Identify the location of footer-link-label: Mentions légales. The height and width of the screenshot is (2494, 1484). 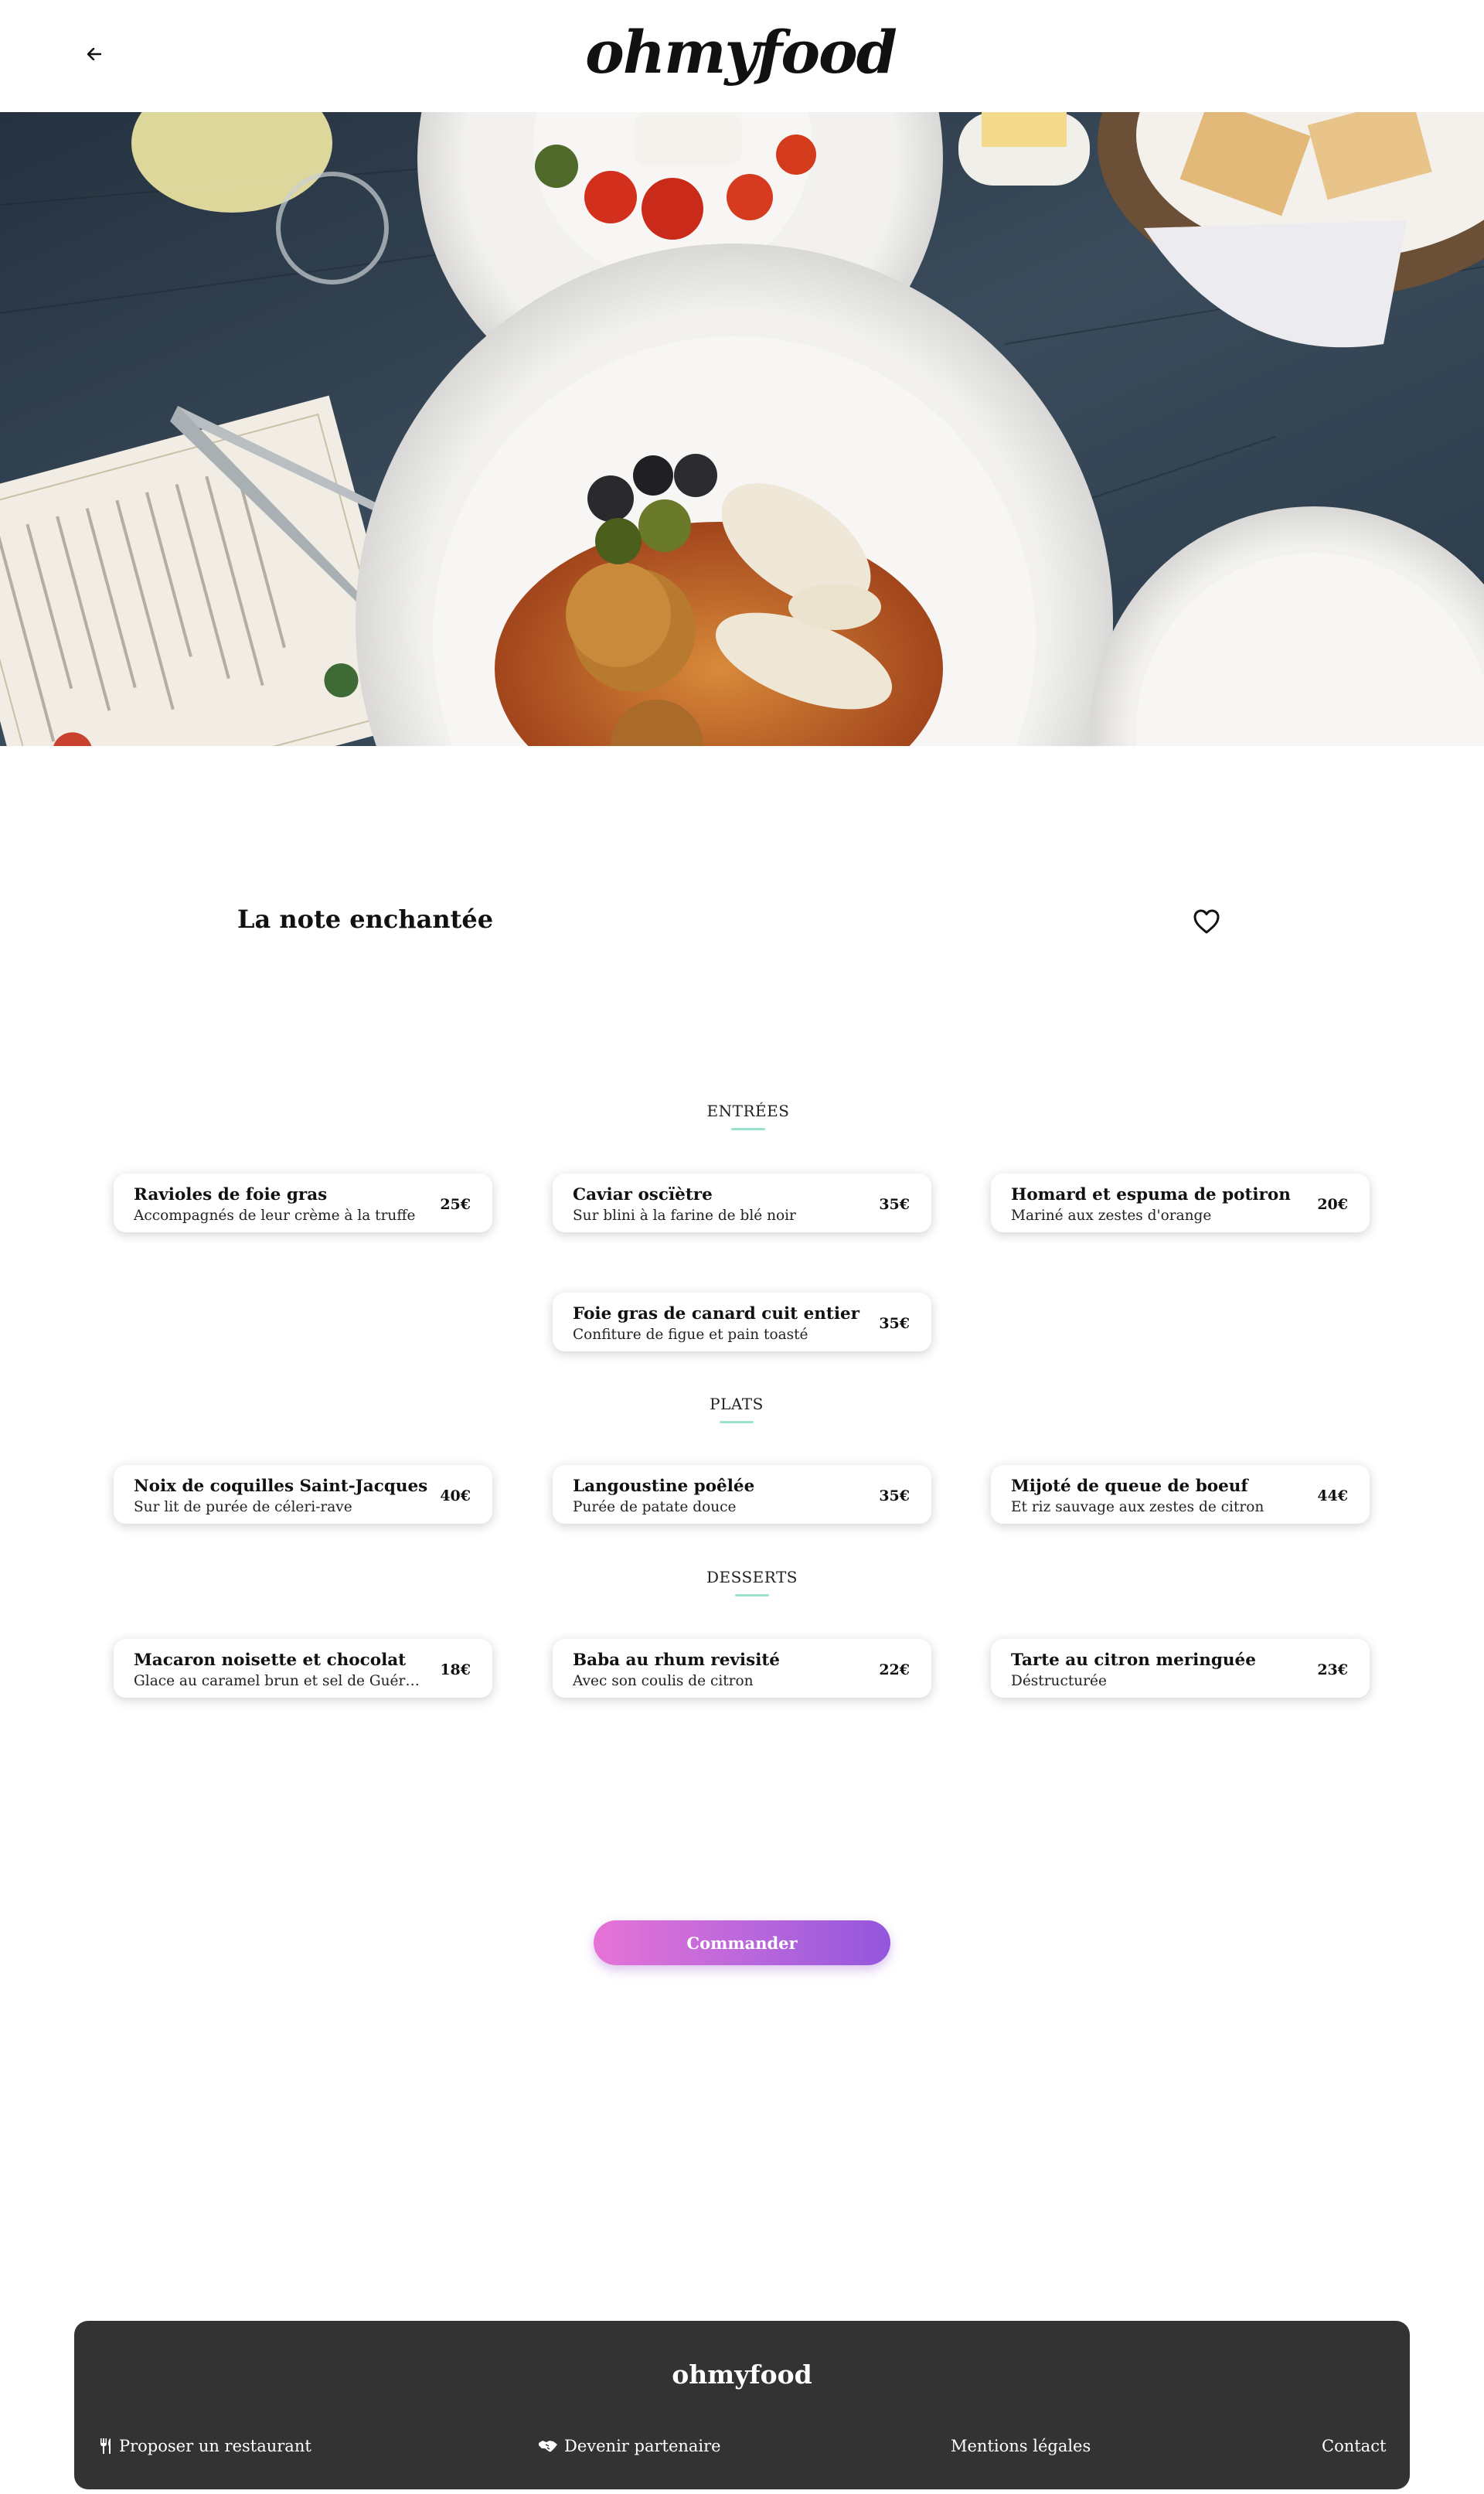
(1021, 2446).